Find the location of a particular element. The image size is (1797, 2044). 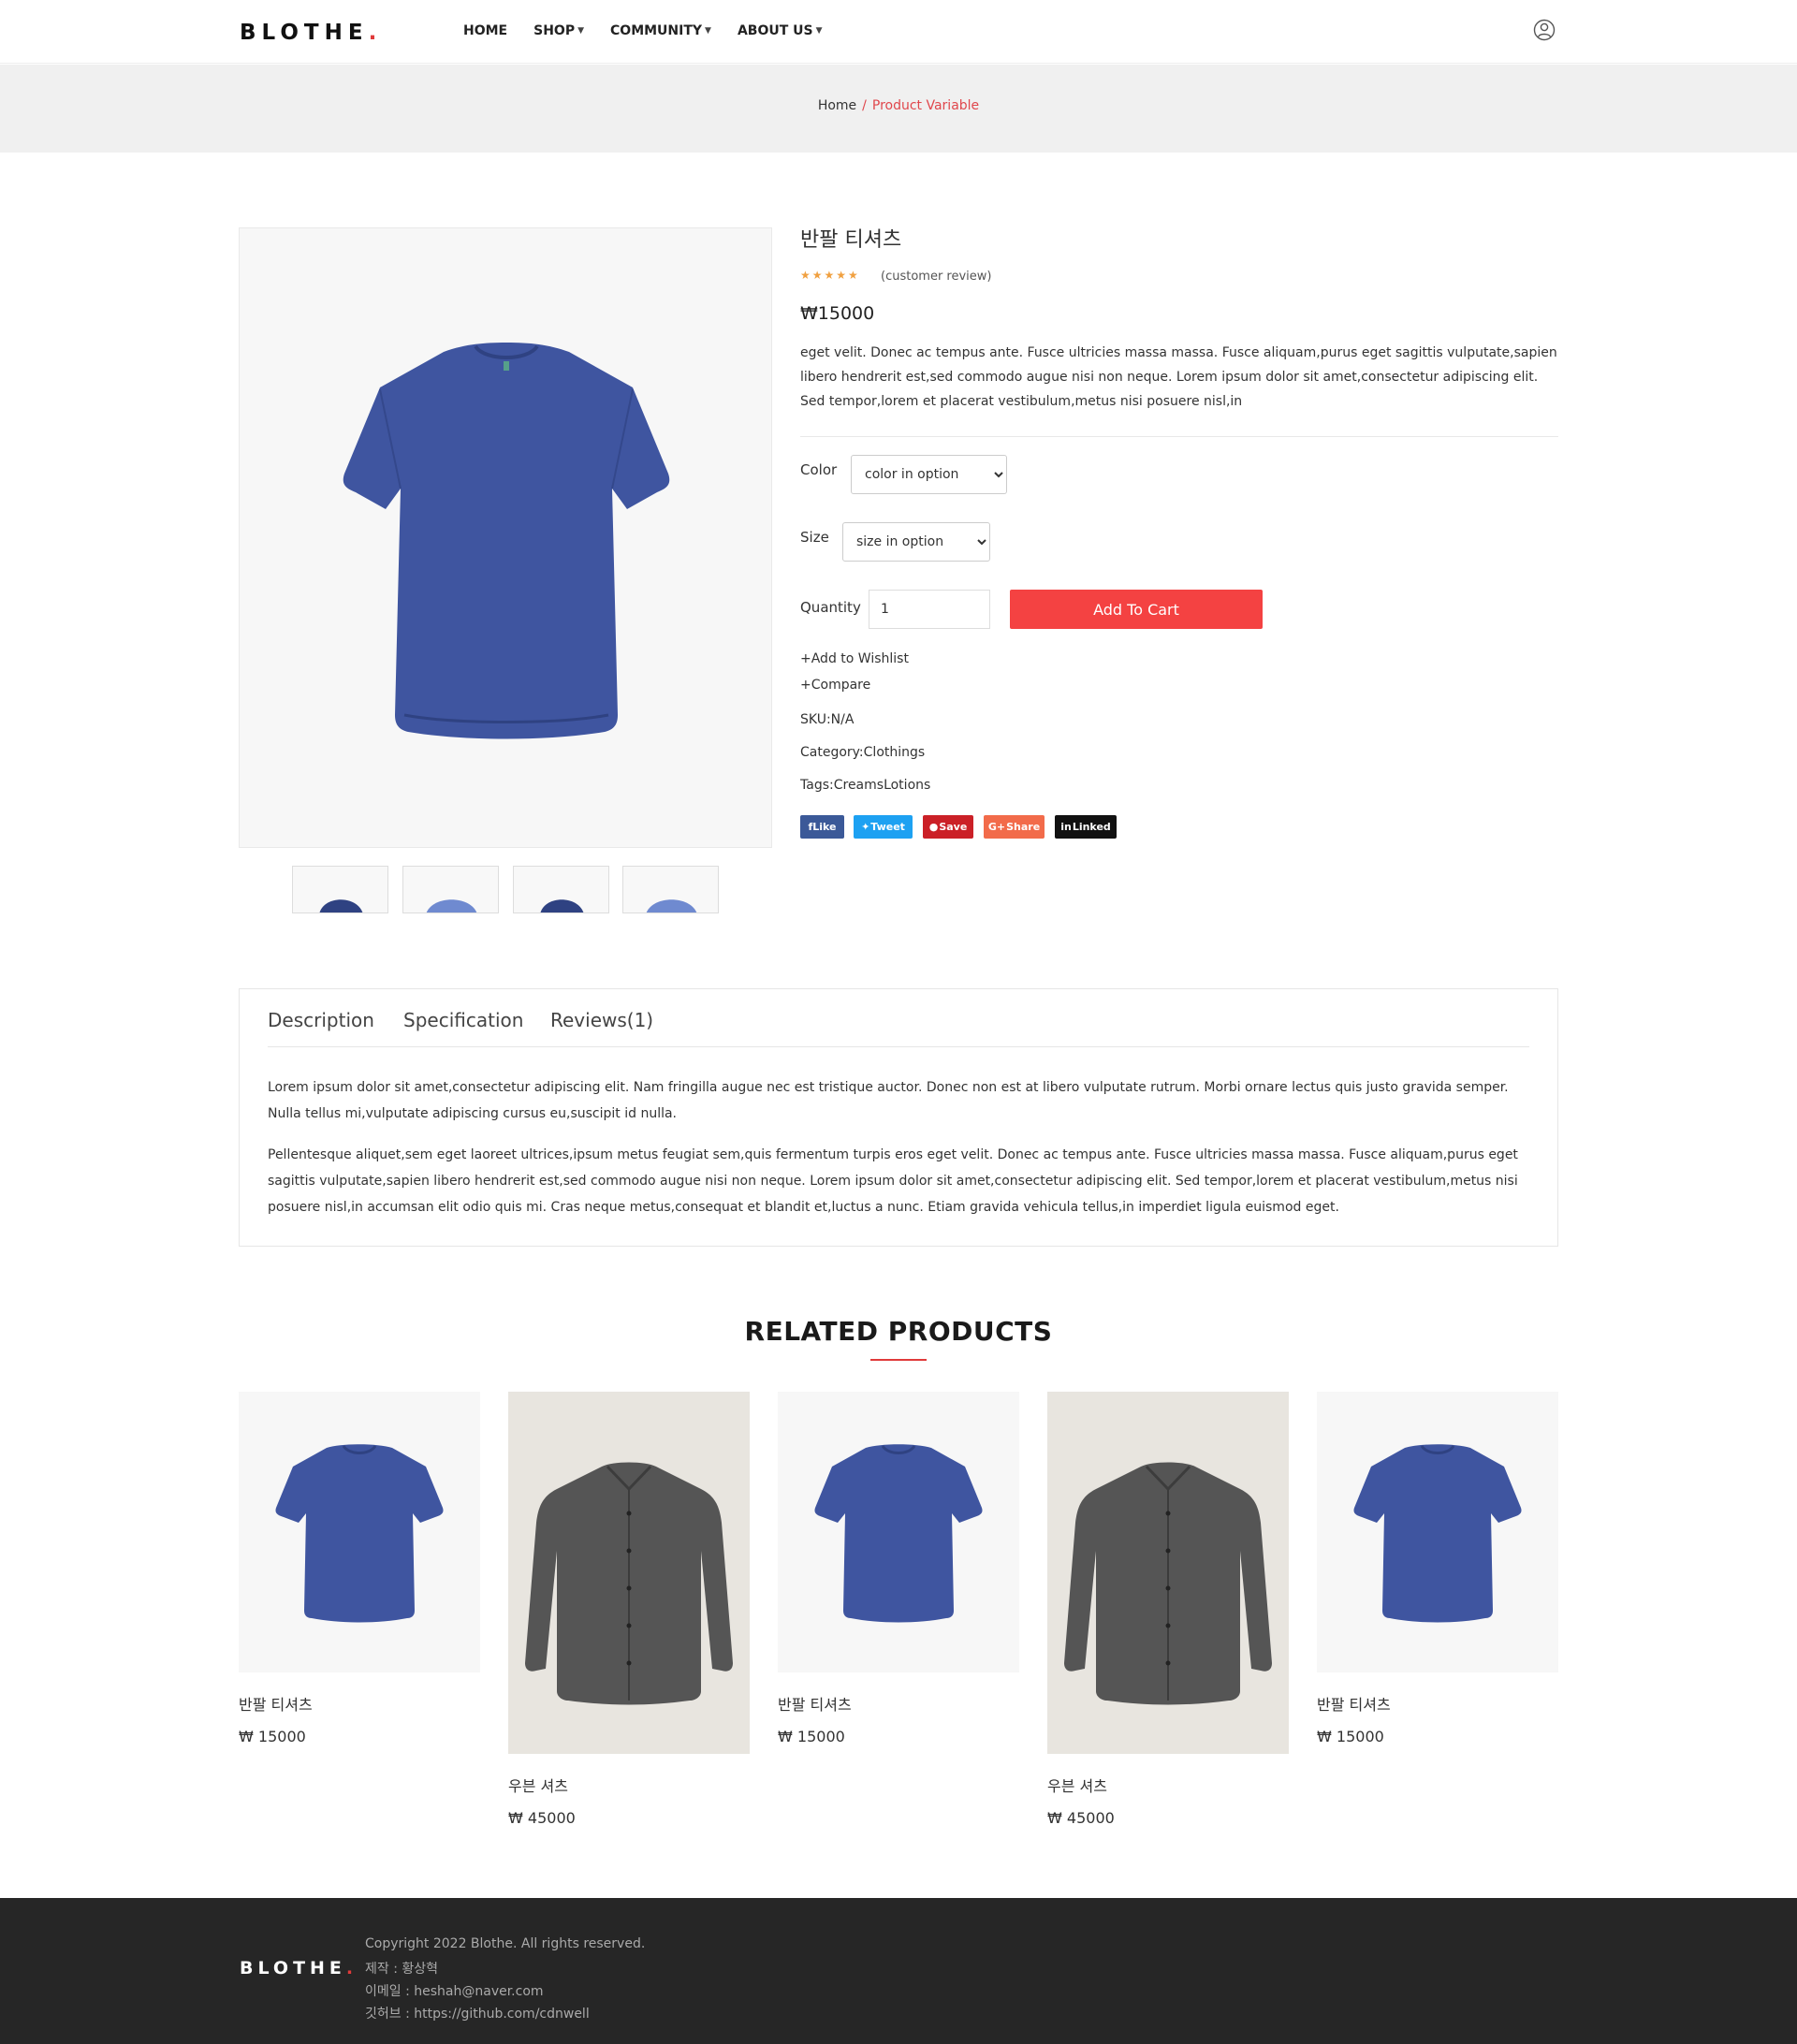

add-to-wishlist-link: +Add to Wishlist is located at coordinates (854, 658).